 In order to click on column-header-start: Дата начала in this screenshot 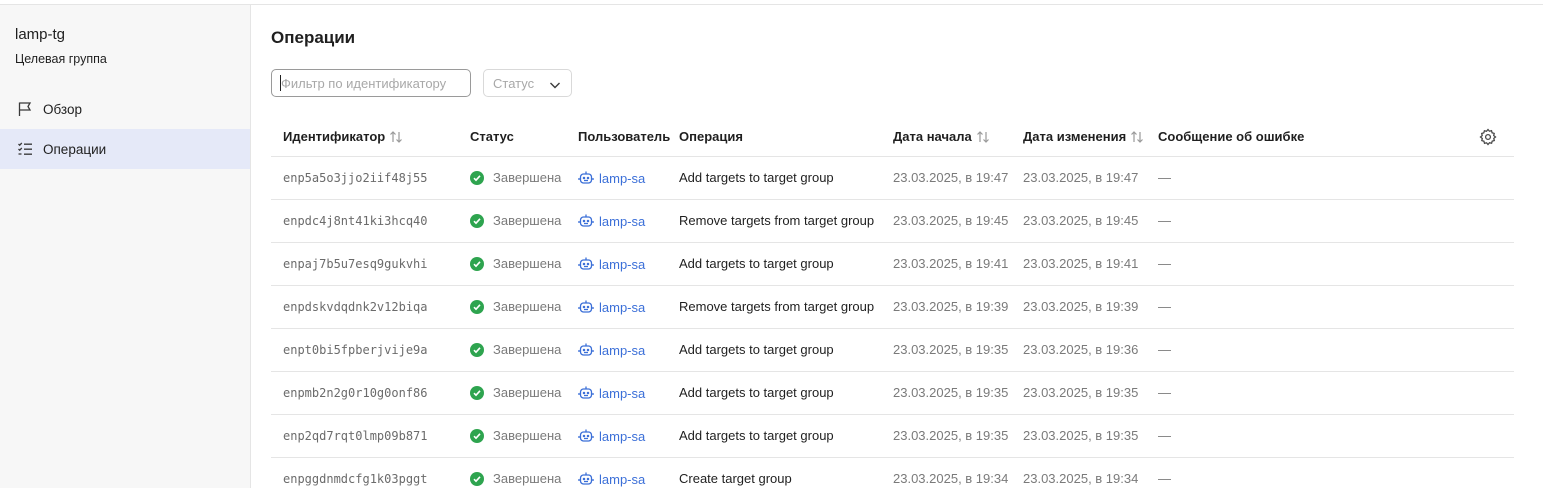, I will do `click(941, 136)`.